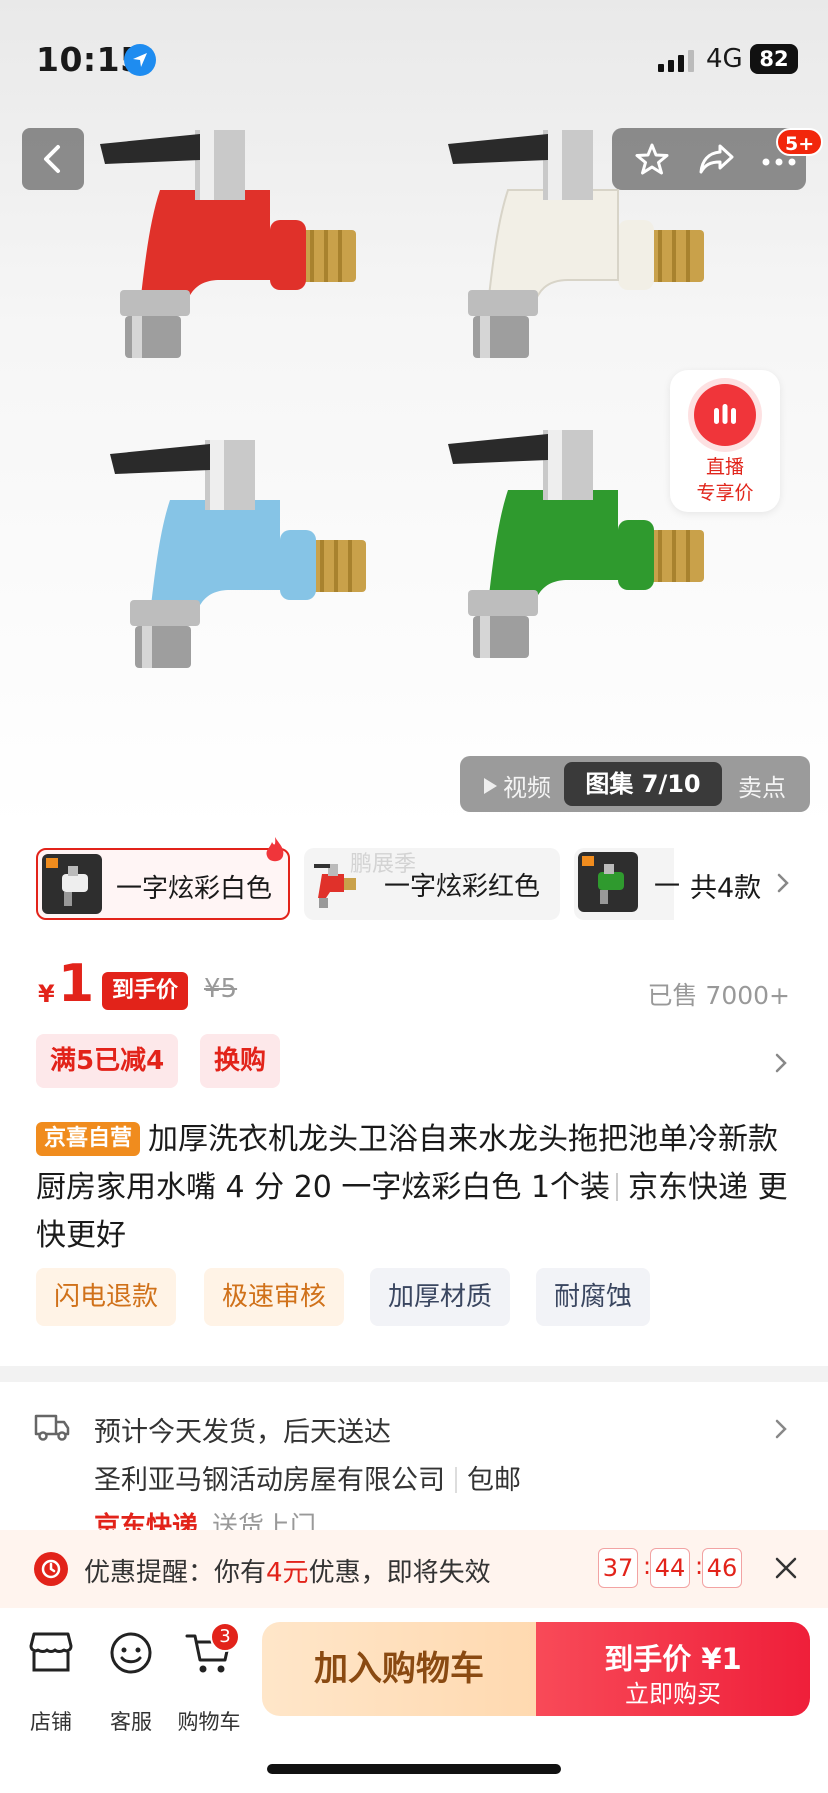  What do you see at coordinates (131, 1682) in the screenshot?
I see `customer-service-button: 客服` at bounding box center [131, 1682].